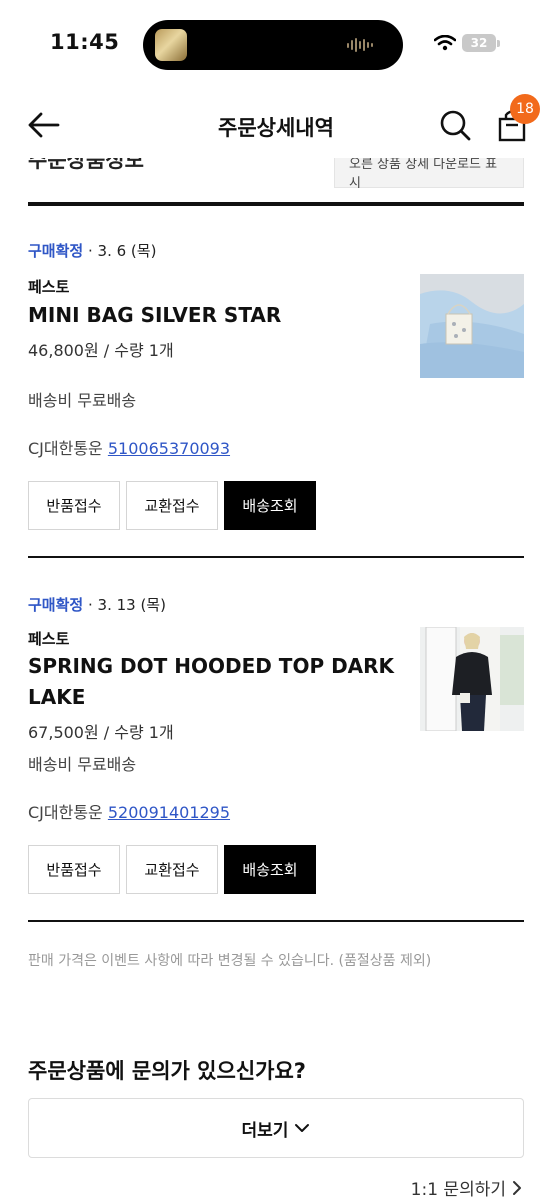  I want to click on courier-info: CJ대한통운 520091401295, so click(129, 811).